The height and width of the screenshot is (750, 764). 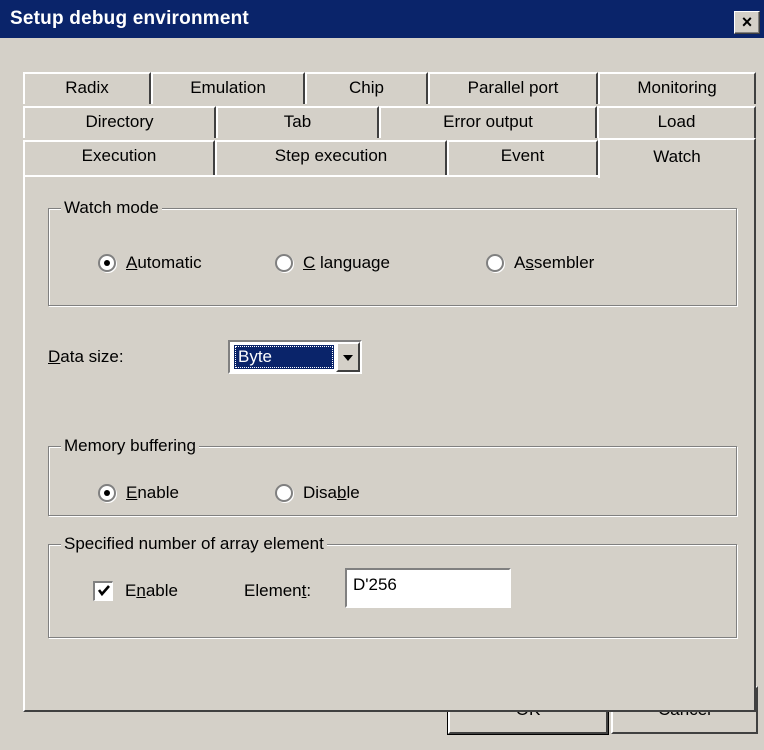 What do you see at coordinates (129, 18) in the screenshot?
I see `window-title: Setup debug environment` at bounding box center [129, 18].